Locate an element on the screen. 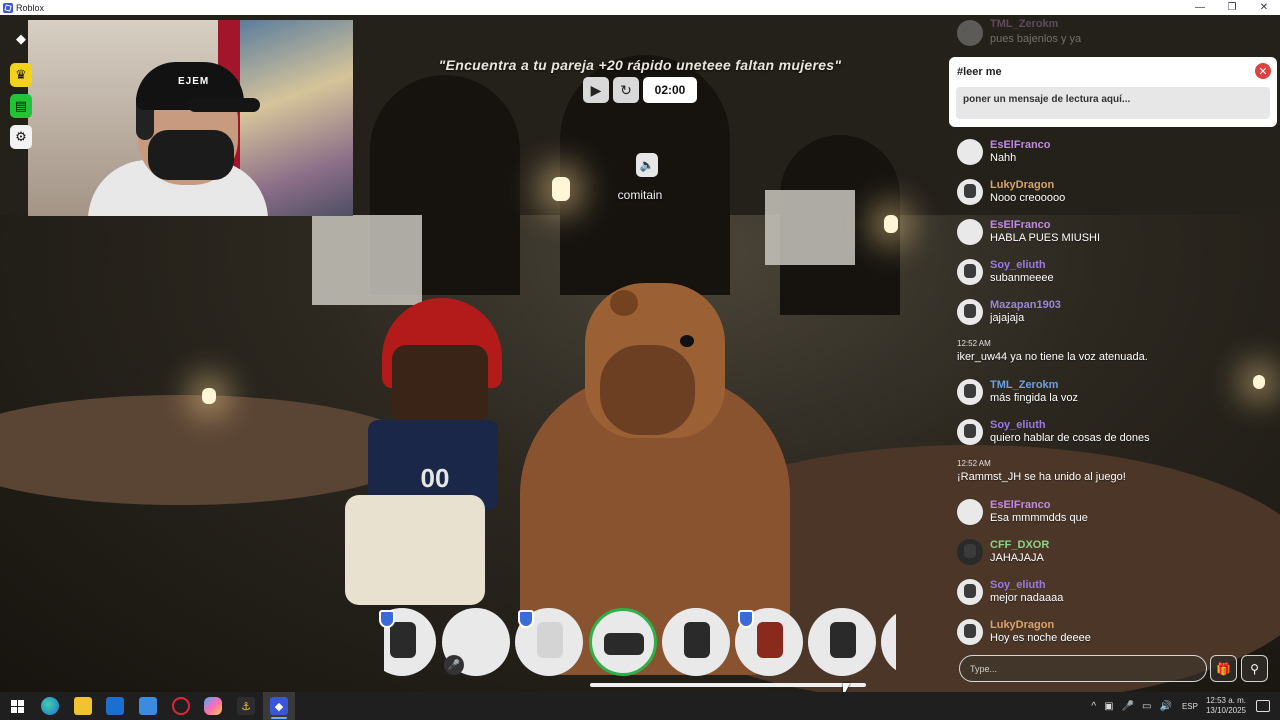 The height and width of the screenshot is (720, 1280). chat-message: TML_Zerokm más fingida la voz is located at coordinates (1117, 398).